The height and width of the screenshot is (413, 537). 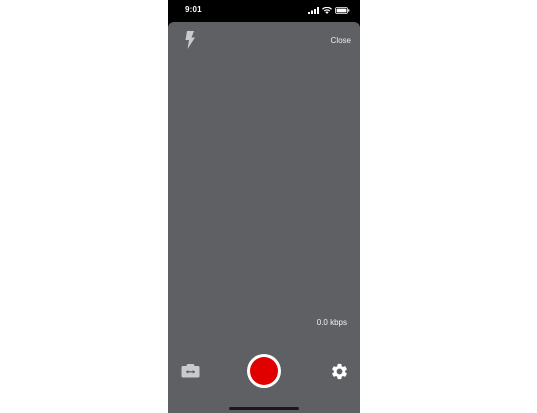 I want to click on status-bar: 9:01, so click(x=264, y=11).